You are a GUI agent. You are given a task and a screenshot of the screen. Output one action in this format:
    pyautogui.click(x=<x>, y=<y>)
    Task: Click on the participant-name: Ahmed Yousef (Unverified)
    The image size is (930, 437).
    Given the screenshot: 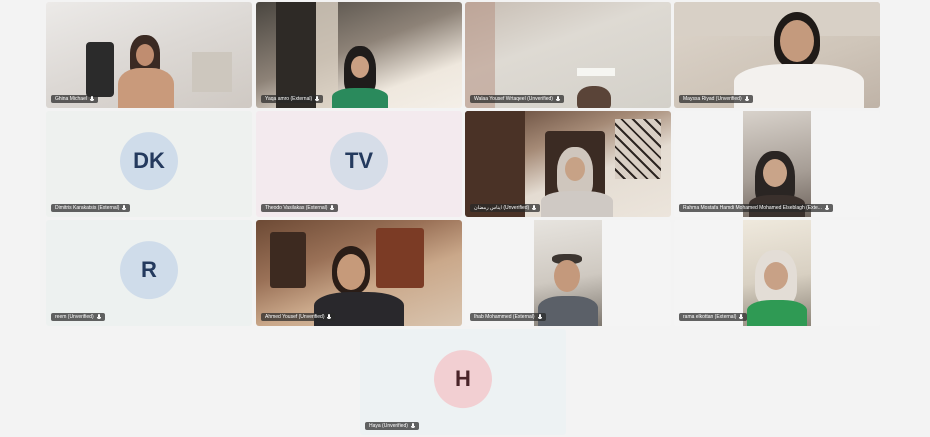 What is the action you would take?
    pyautogui.click(x=295, y=317)
    